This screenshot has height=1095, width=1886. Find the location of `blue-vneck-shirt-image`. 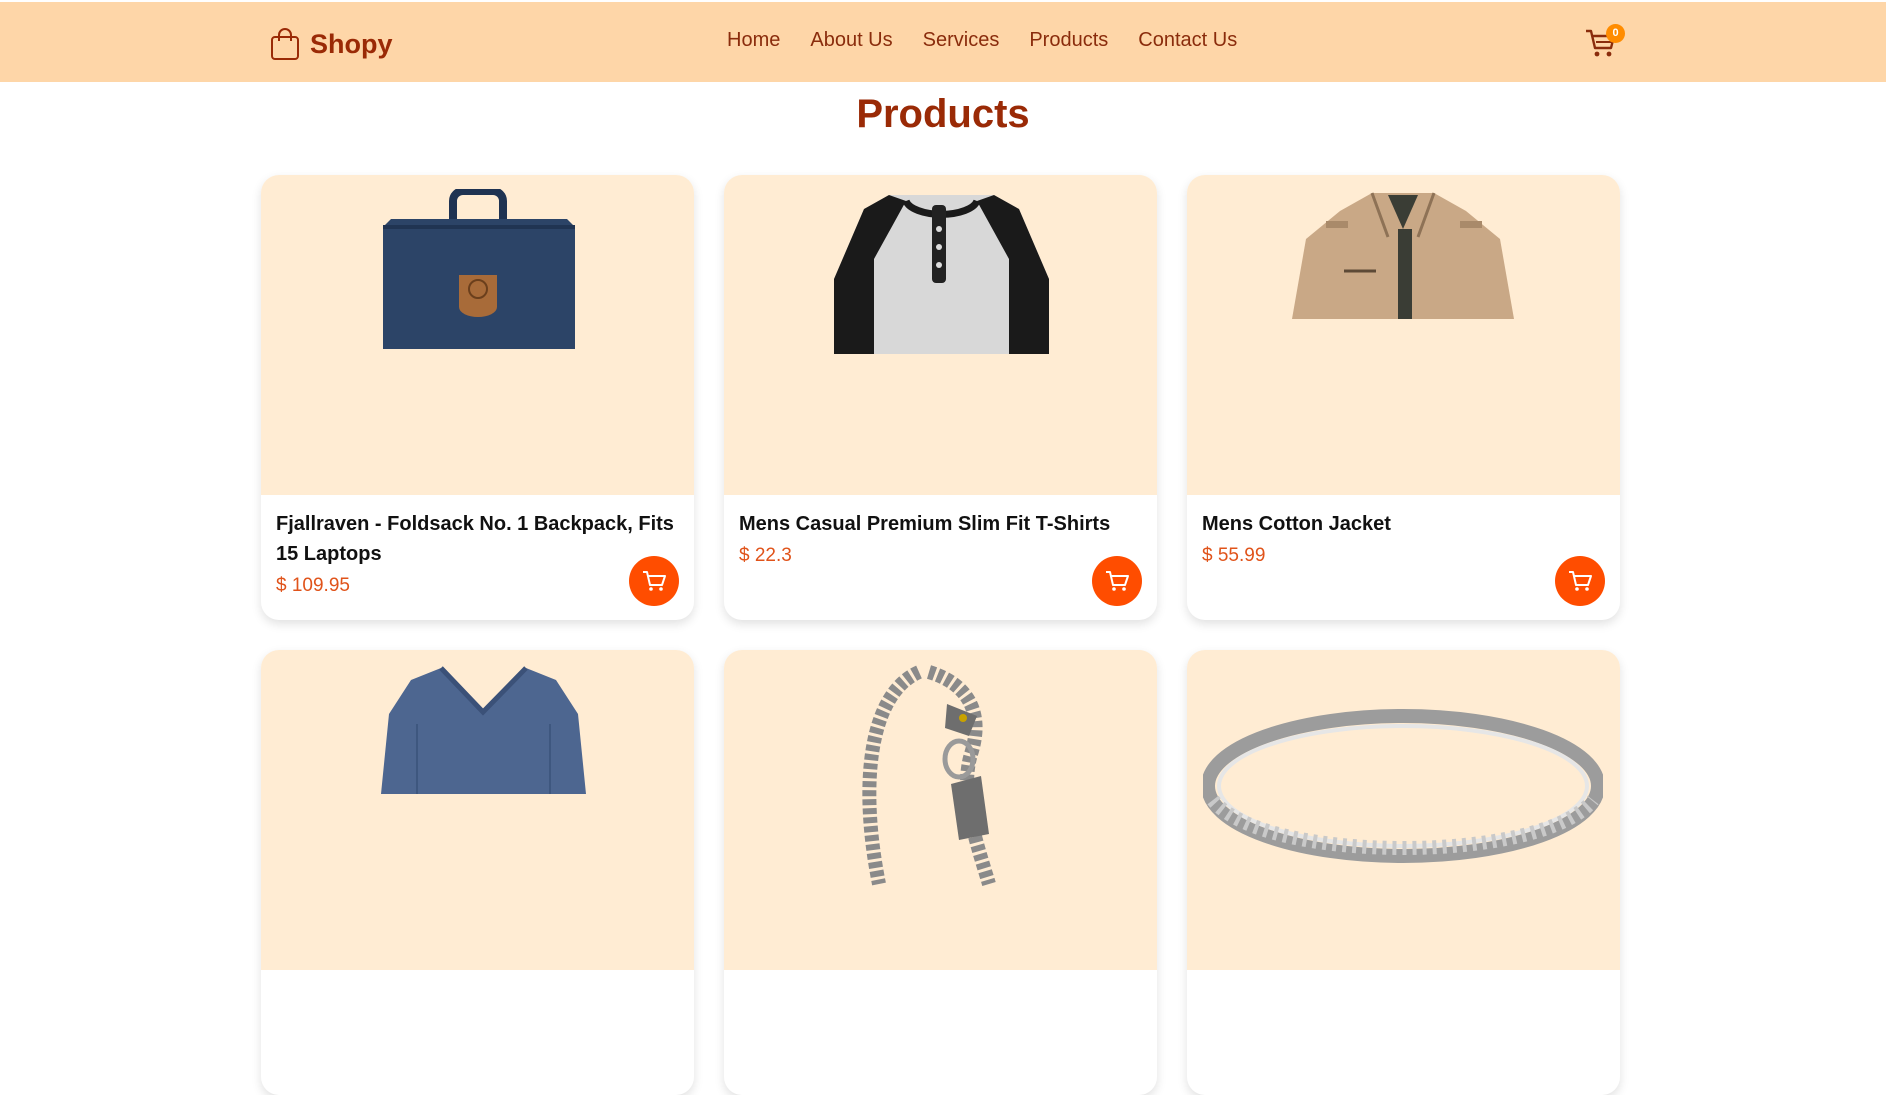

blue-vneck-shirt-image is located at coordinates (483, 730).